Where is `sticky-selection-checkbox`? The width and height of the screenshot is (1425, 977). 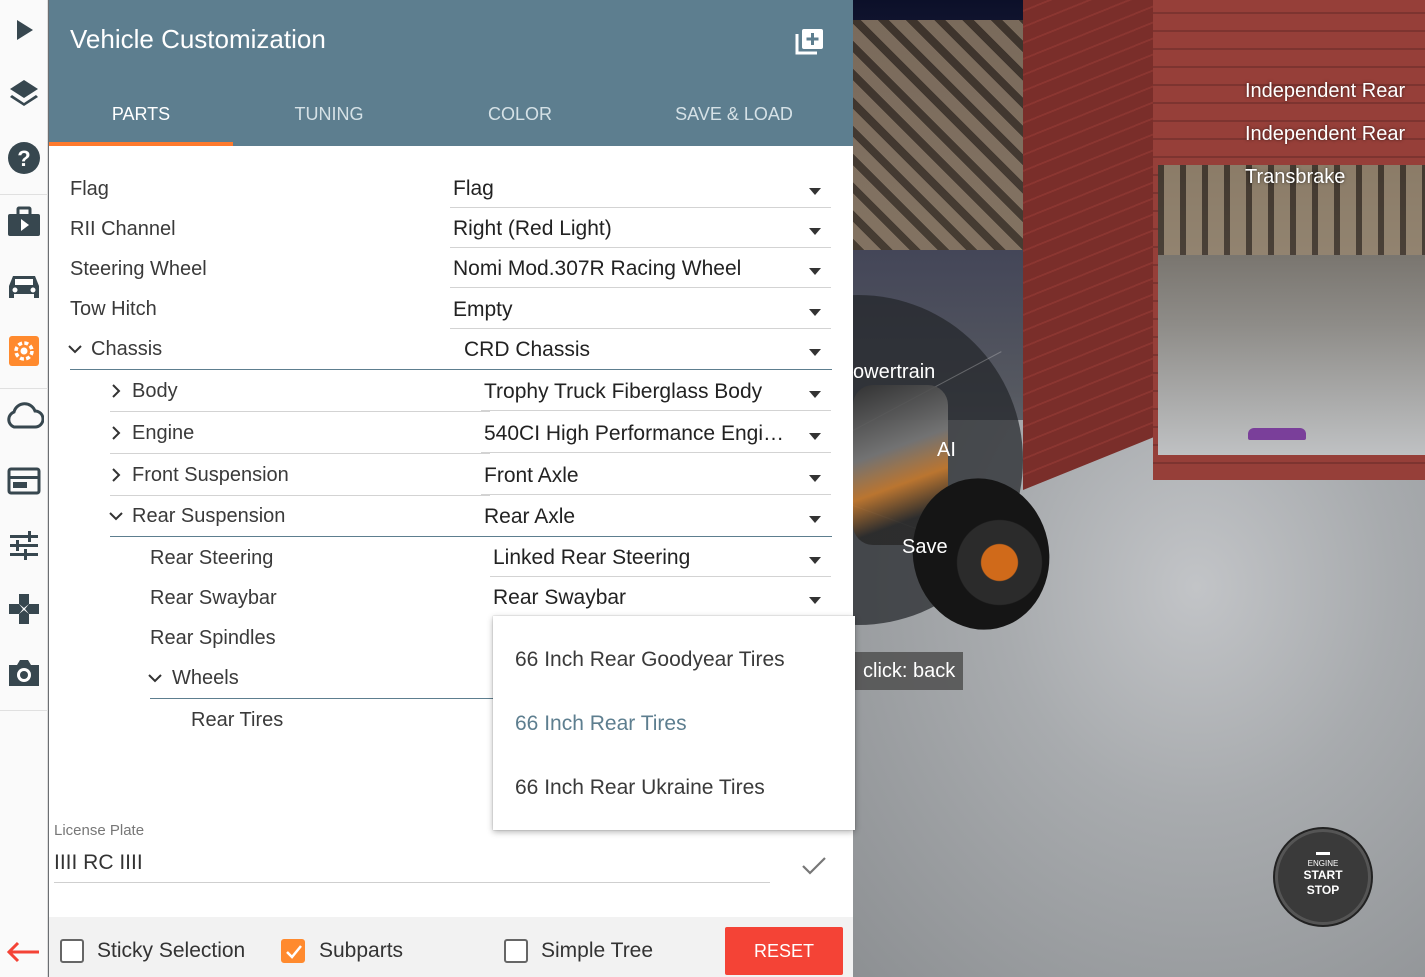 sticky-selection-checkbox is located at coordinates (72, 951).